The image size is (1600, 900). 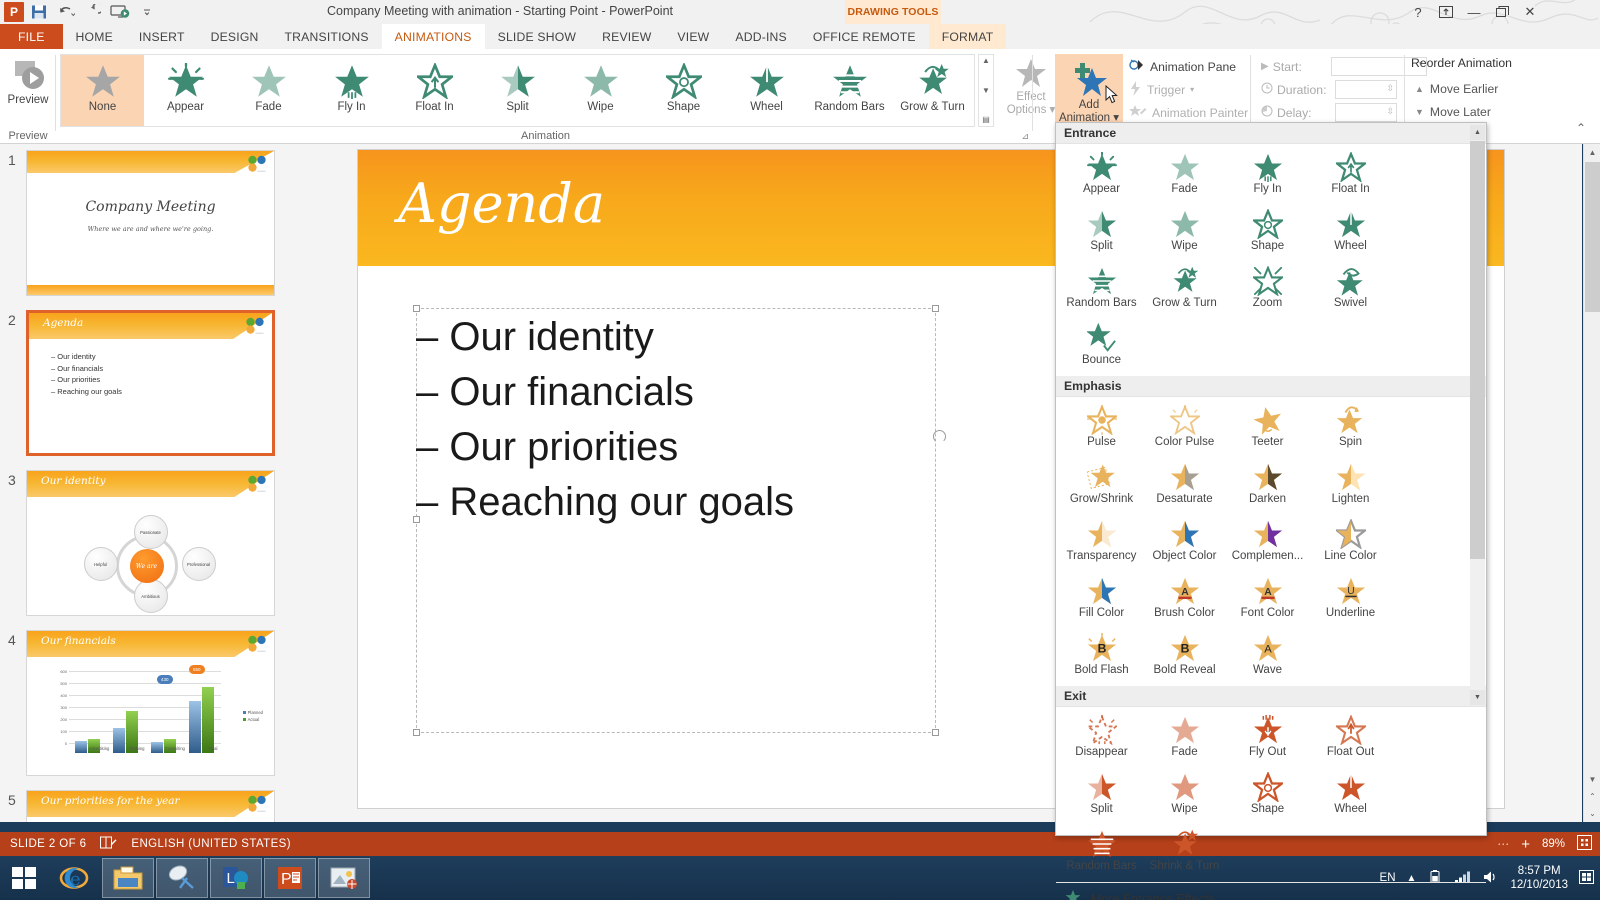 I want to click on gallery-scroll-down-icon: ▼, so click(x=986, y=90).